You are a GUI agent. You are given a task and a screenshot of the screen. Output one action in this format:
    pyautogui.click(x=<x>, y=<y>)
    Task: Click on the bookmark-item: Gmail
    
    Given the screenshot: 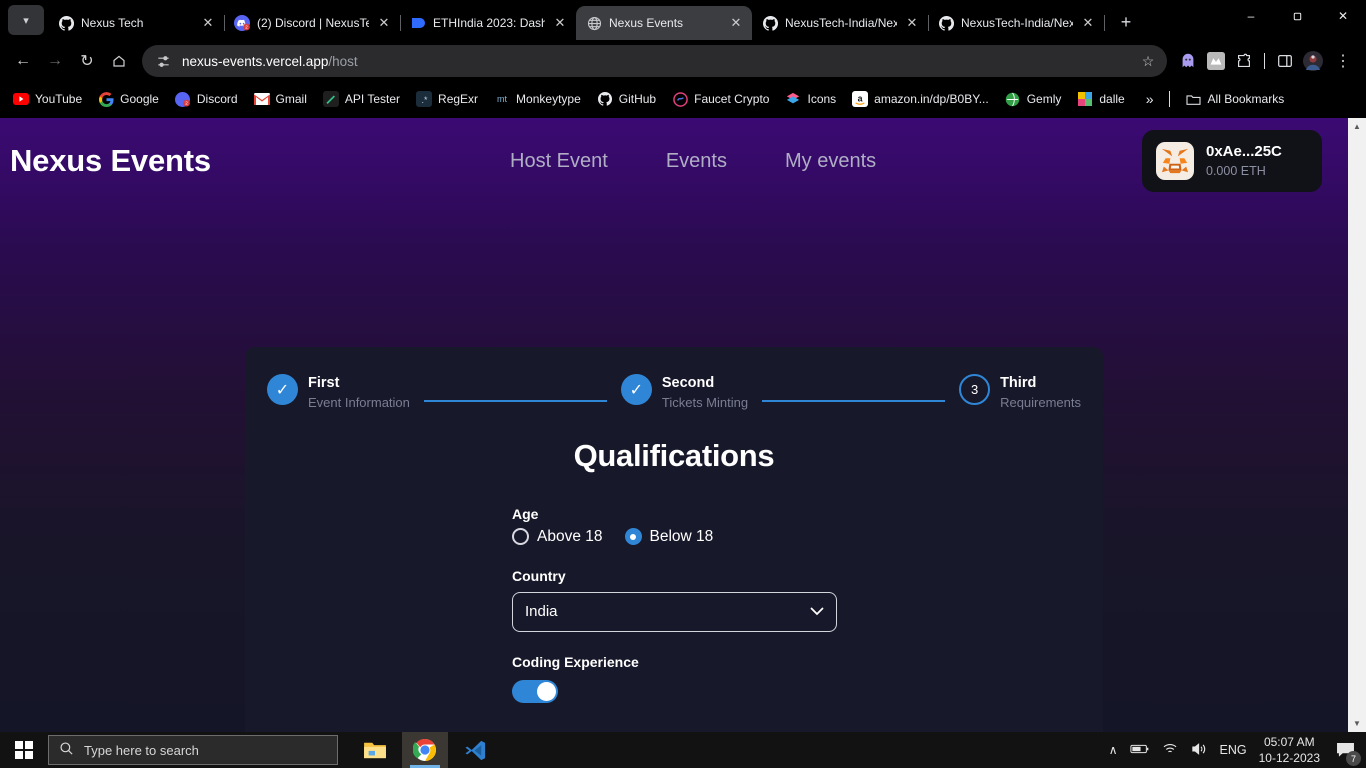 What is the action you would take?
    pyautogui.click(x=280, y=99)
    